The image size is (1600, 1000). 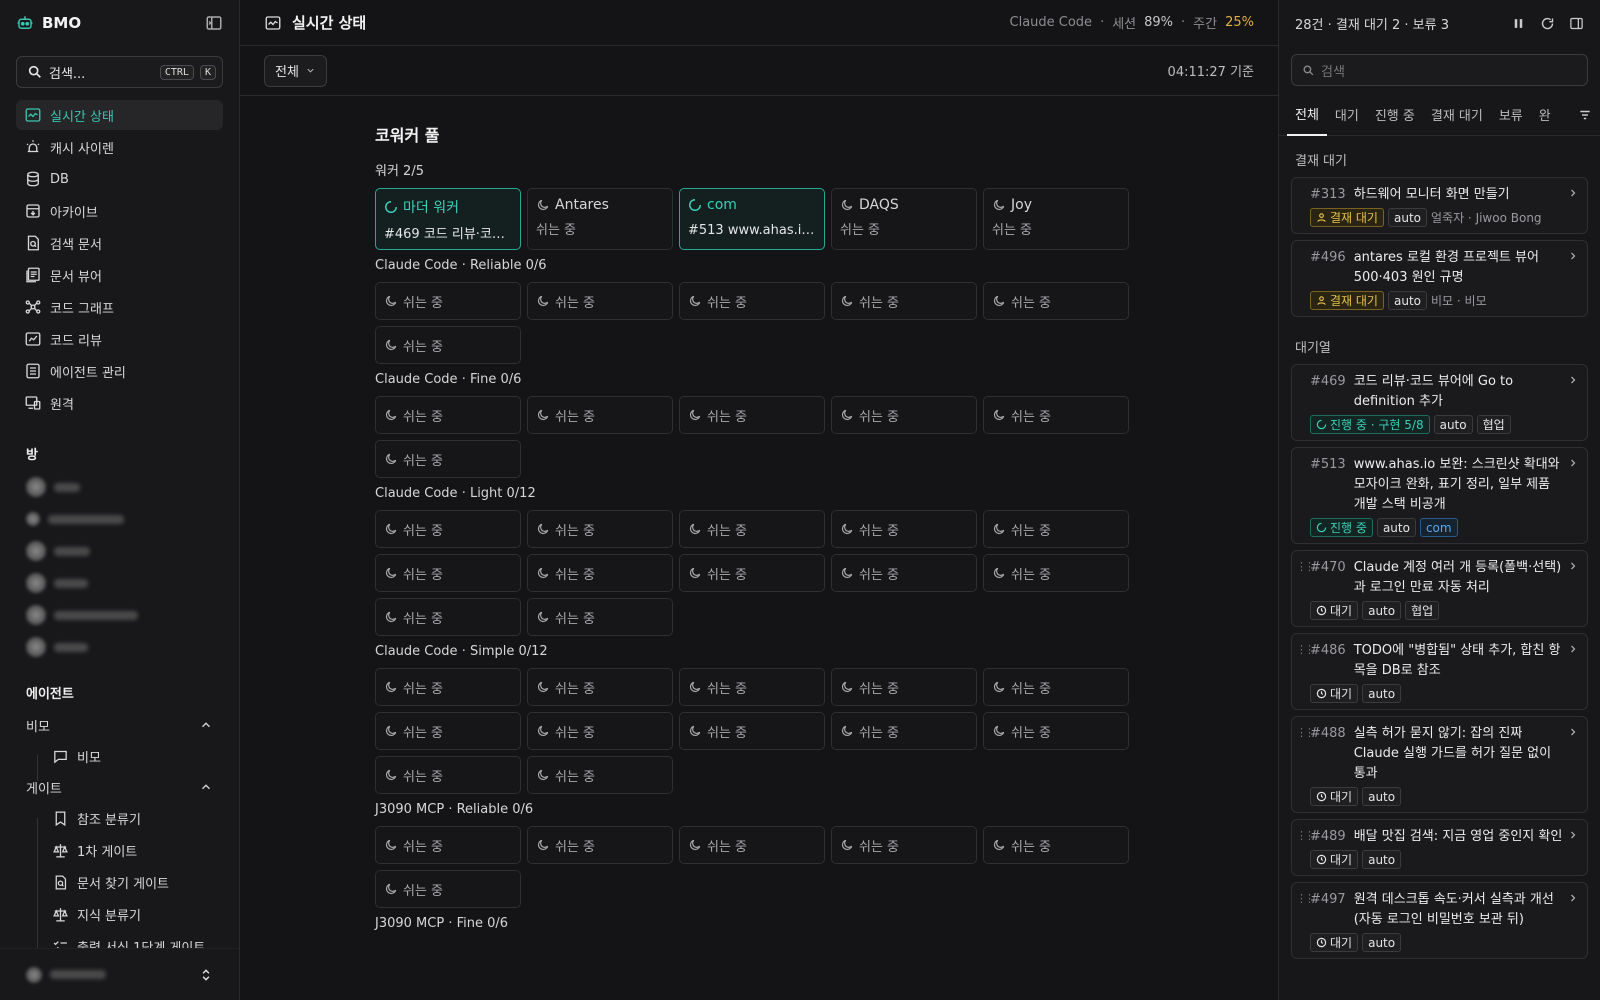 I want to click on sidebar-search: 검색... CTRL K, so click(x=119, y=72).